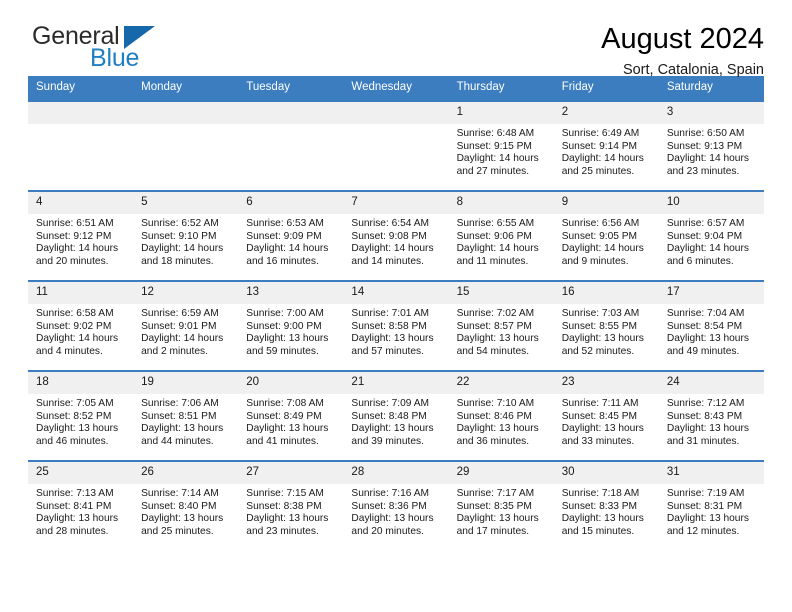  I want to click on daylight-duration-line2: and 23 minutes., so click(282, 531).